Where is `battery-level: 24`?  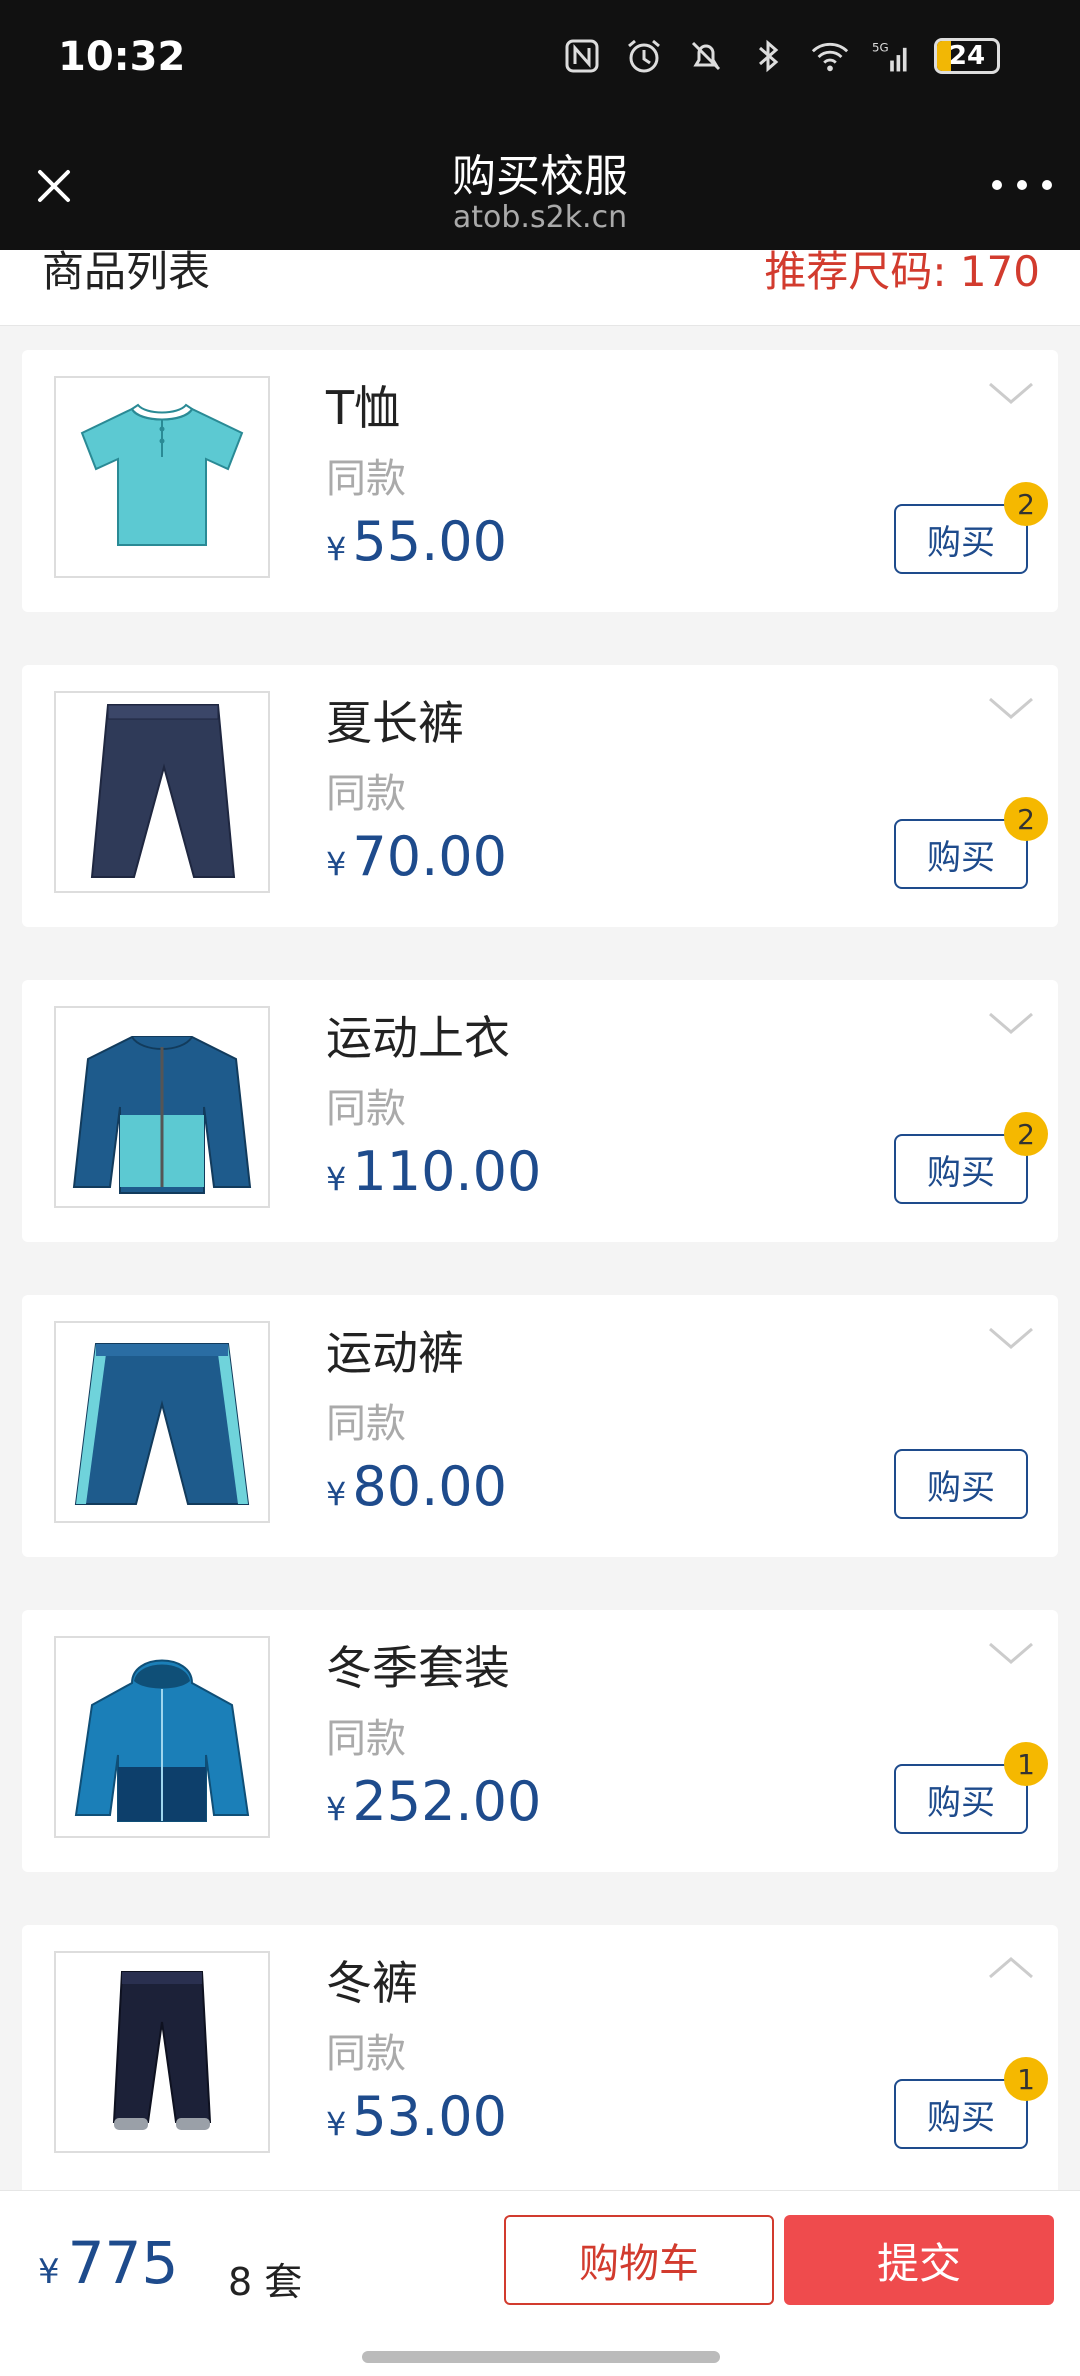
battery-level: 24 is located at coordinates (967, 56).